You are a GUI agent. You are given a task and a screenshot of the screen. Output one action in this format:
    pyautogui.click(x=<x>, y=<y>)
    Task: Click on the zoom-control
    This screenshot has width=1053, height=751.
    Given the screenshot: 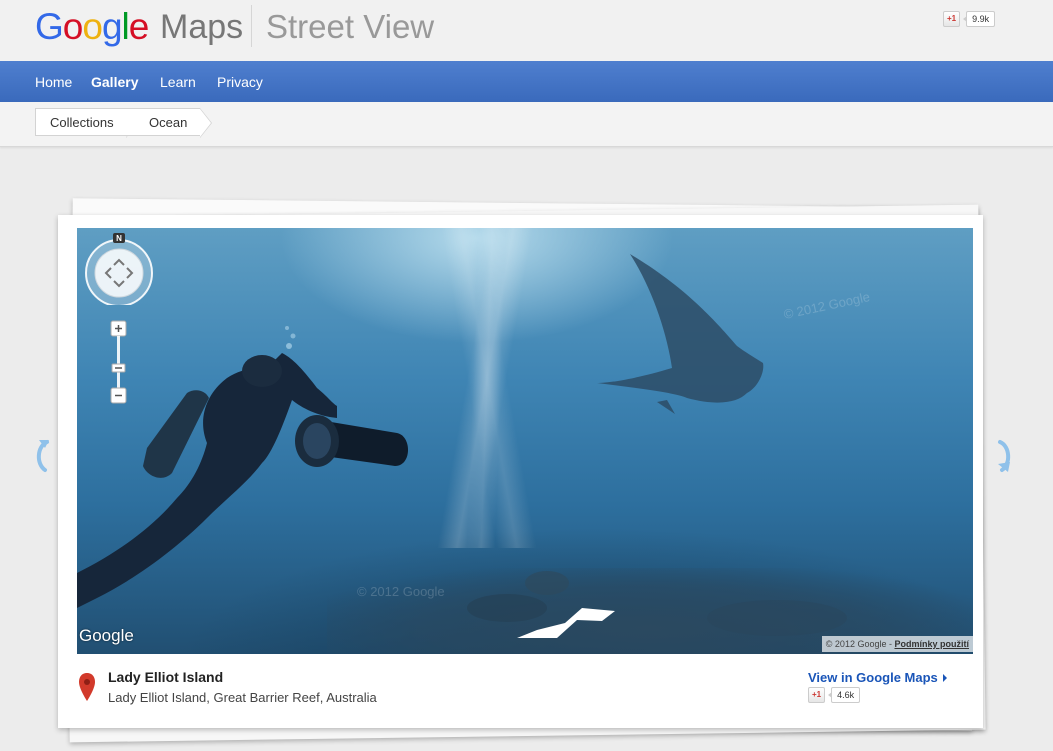 What is the action you would take?
    pyautogui.click(x=119, y=363)
    